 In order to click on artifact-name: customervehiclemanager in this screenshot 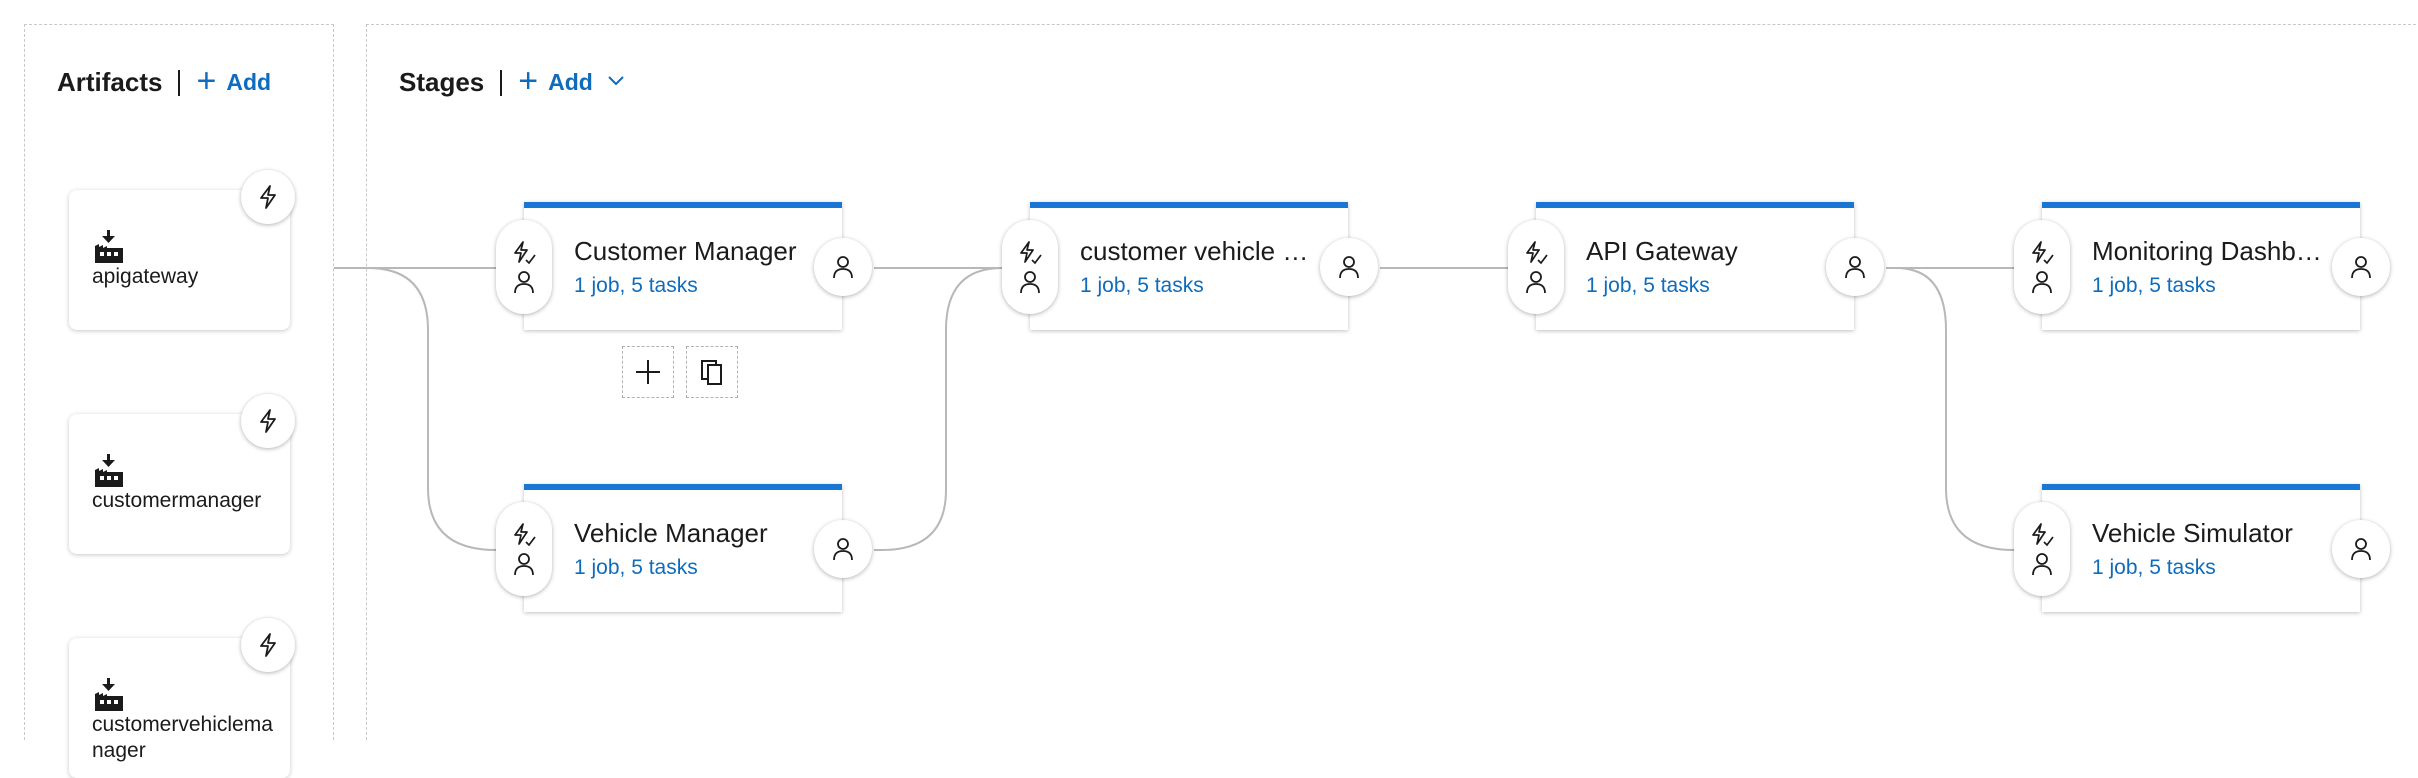, I will do `click(182, 737)`.